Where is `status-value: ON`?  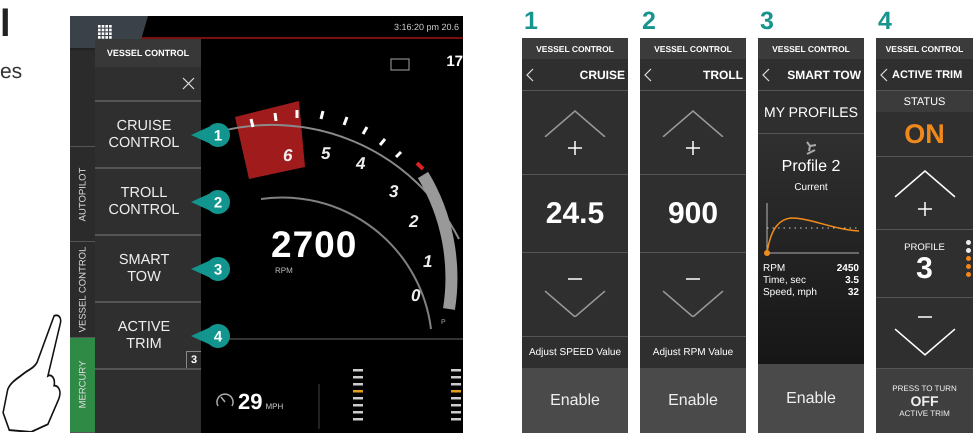 status-value: ON is located at coordinates (924, 134).